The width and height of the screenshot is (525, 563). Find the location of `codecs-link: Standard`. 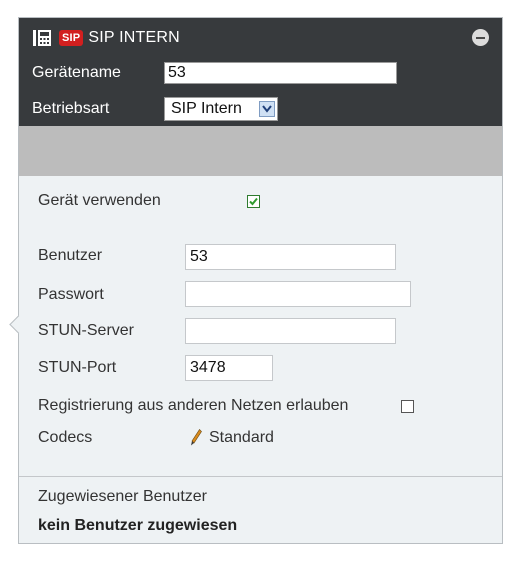

codecs-link: Standard is located at coordinates (241, 438).